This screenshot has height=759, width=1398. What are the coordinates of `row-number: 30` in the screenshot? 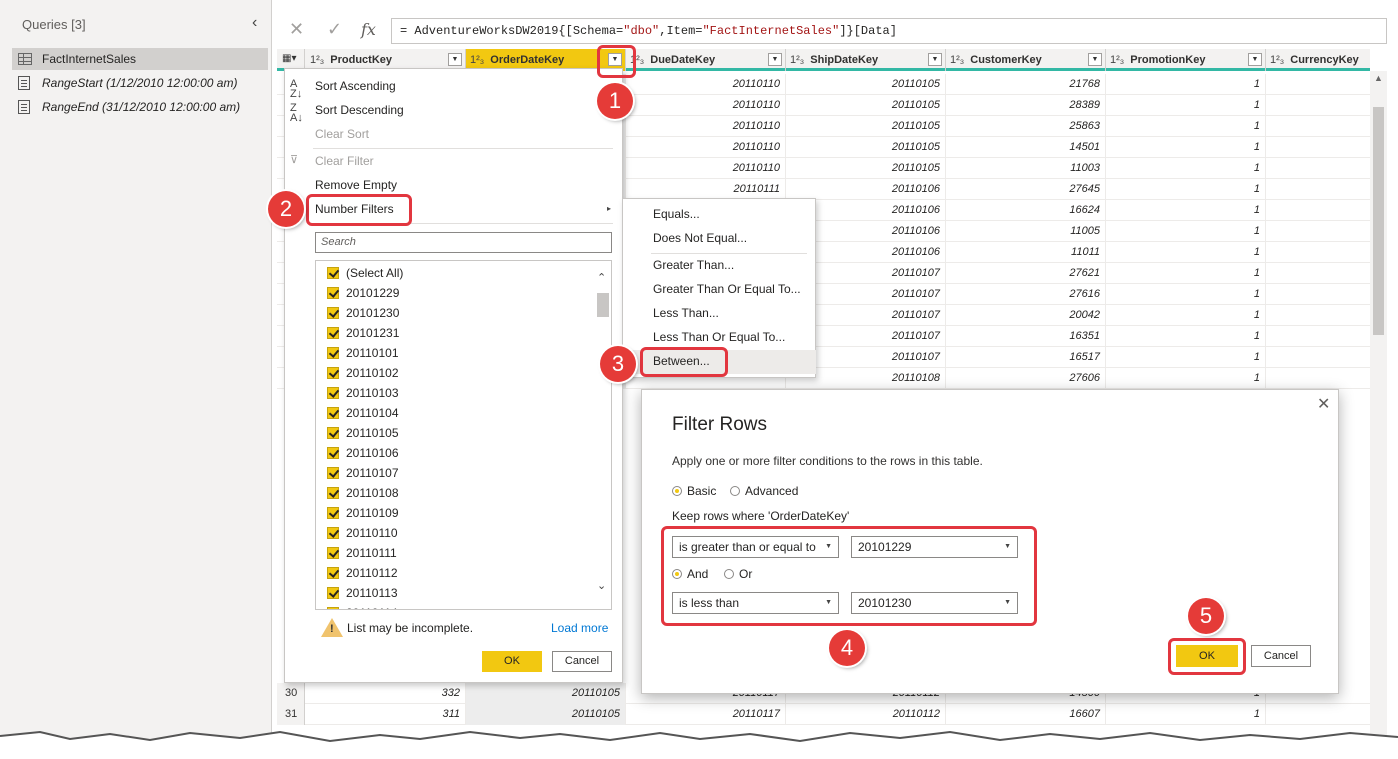 It's located at (291, 693).